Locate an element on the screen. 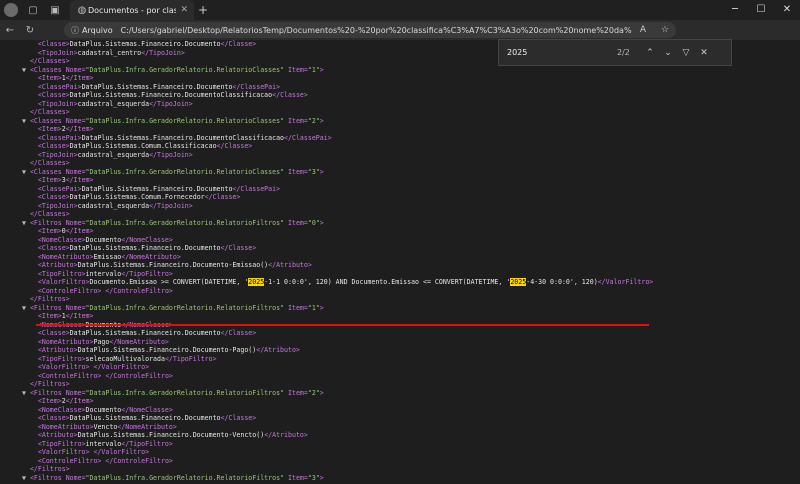  globe-icon: ◍ is located at coordinates (82, 10).